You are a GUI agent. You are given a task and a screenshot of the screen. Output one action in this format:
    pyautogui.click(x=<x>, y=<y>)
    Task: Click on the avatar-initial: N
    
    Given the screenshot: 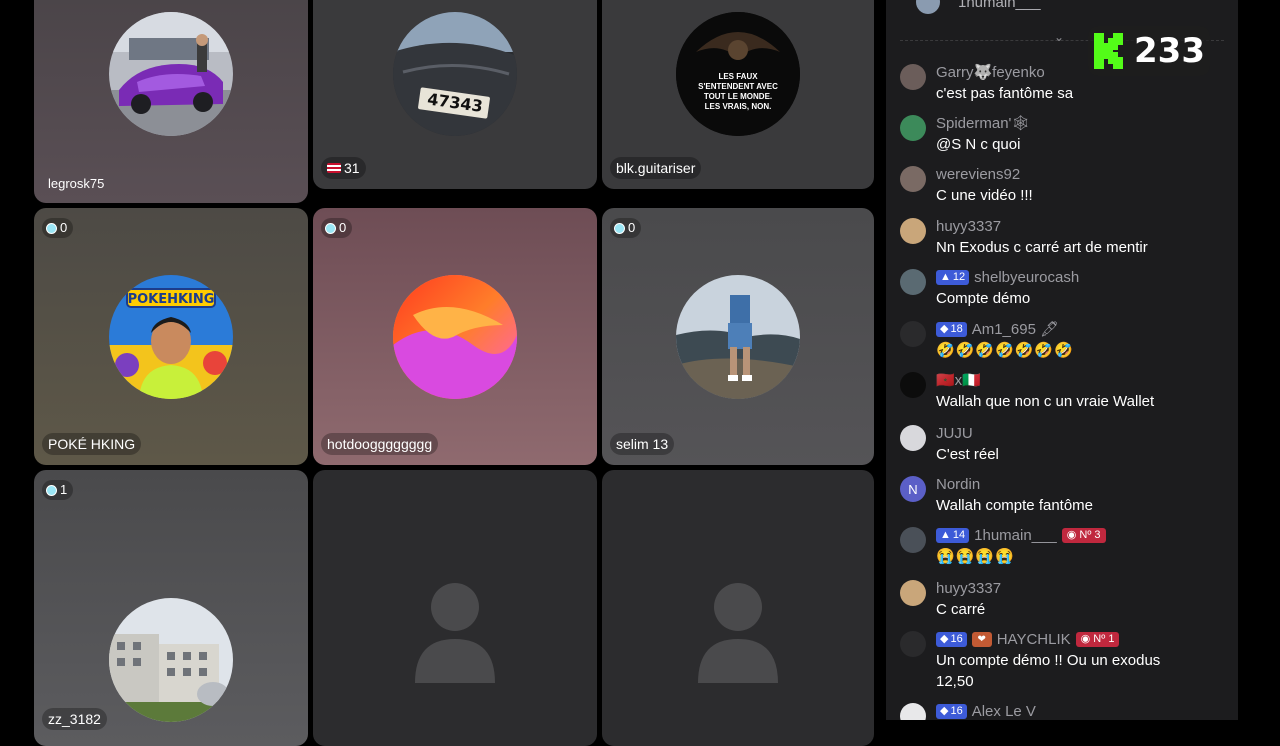 What is the action you would take?
    pyautogui.click(x=913, y=489)
    